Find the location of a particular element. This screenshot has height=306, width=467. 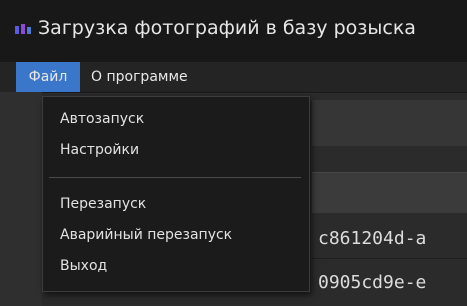

window-title: Загрузка фотографий в базу розыска is located at coordinates (227, 28).